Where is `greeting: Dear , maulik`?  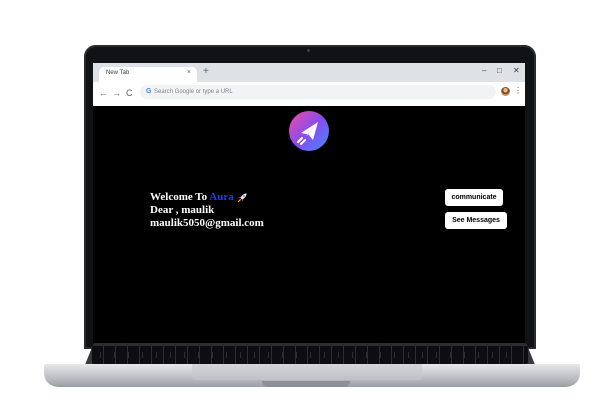
greeting: Dear , maulik is located at coordinates (182, 210).